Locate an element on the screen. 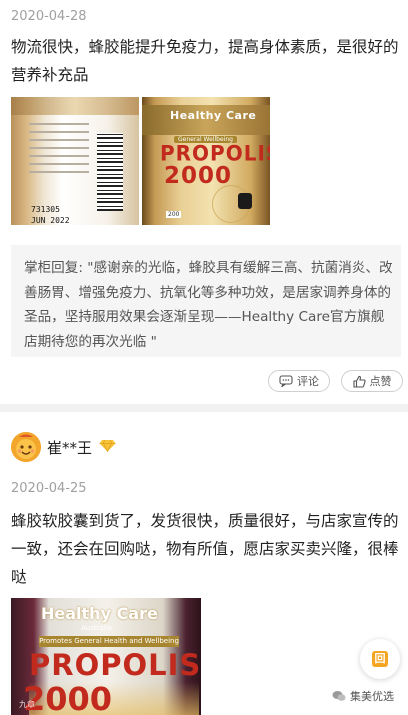 The height and width of the screenshot is (715, 408). photo-watermark: 九章 is located at coordinates (27, 704).